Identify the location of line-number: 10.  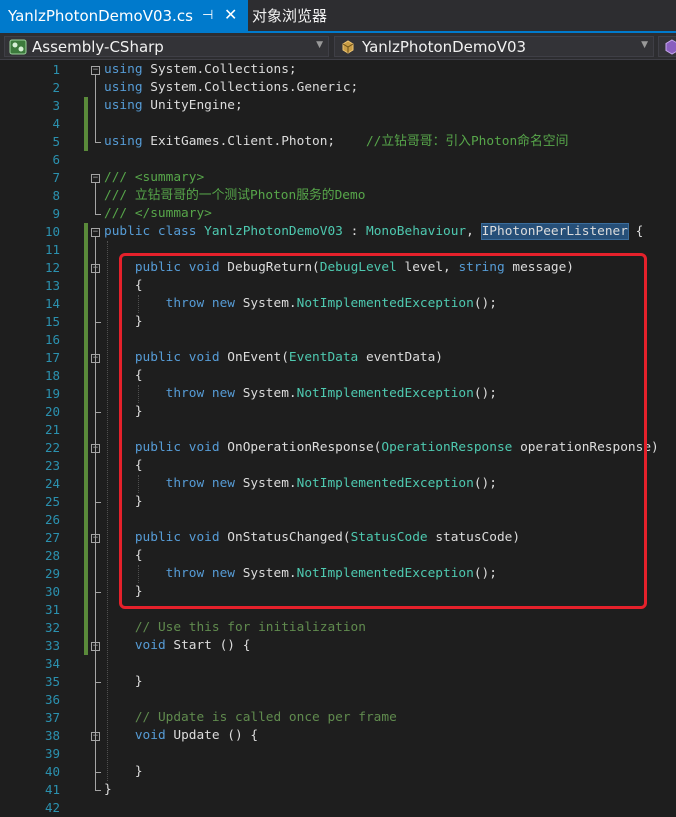
(52, 231).